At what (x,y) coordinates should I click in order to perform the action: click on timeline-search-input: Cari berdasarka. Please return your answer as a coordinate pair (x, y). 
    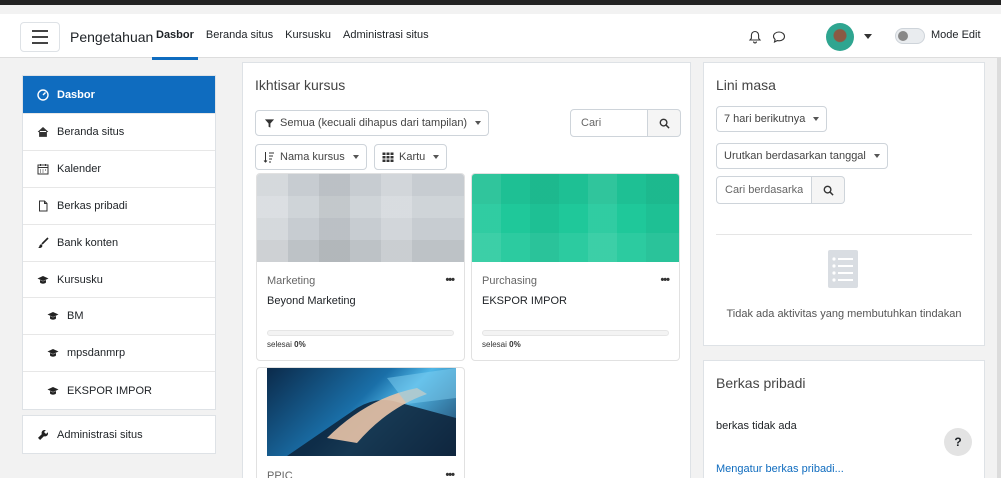
    Looking at the image, I should click on (764, 190).